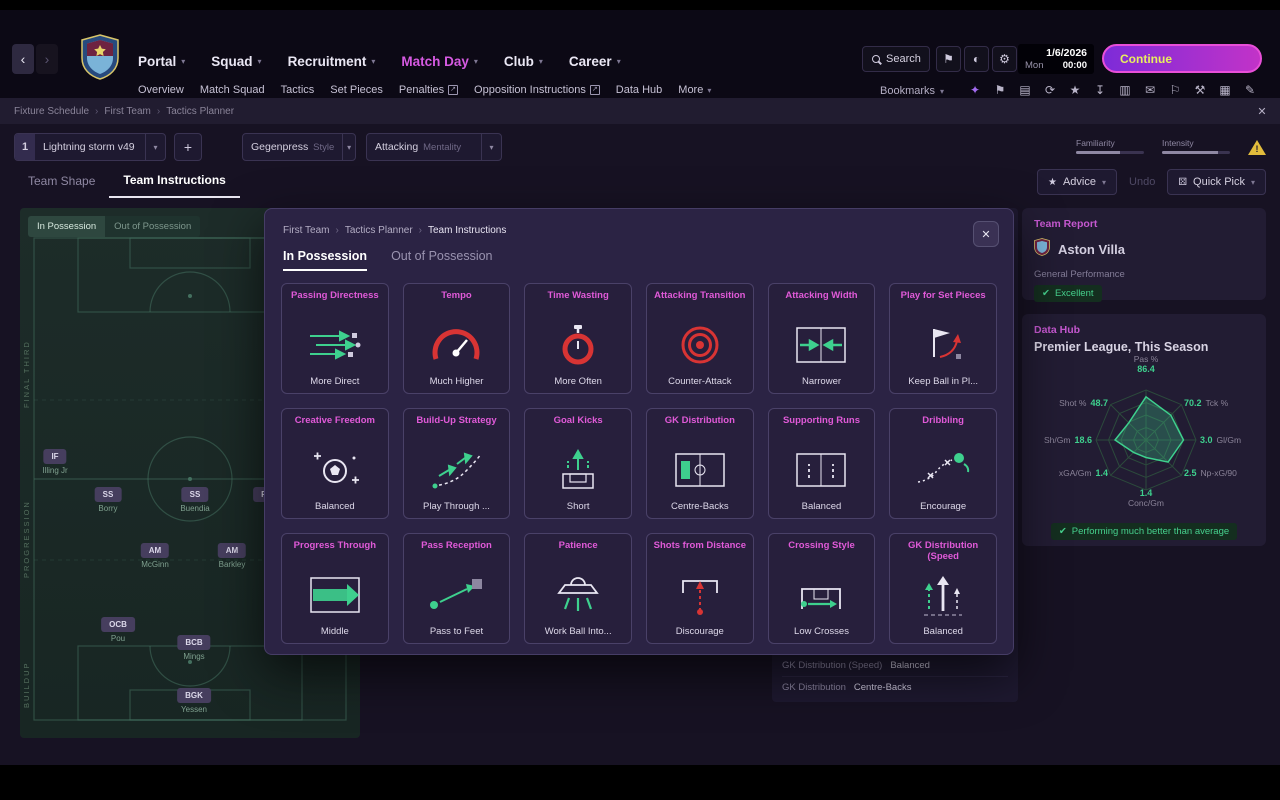 The image size is (1280, 800). What do you see at coordinates (161, 90) in the screenshot?
I see `subnav-overview: Overview` at bounding box center [161, 90].